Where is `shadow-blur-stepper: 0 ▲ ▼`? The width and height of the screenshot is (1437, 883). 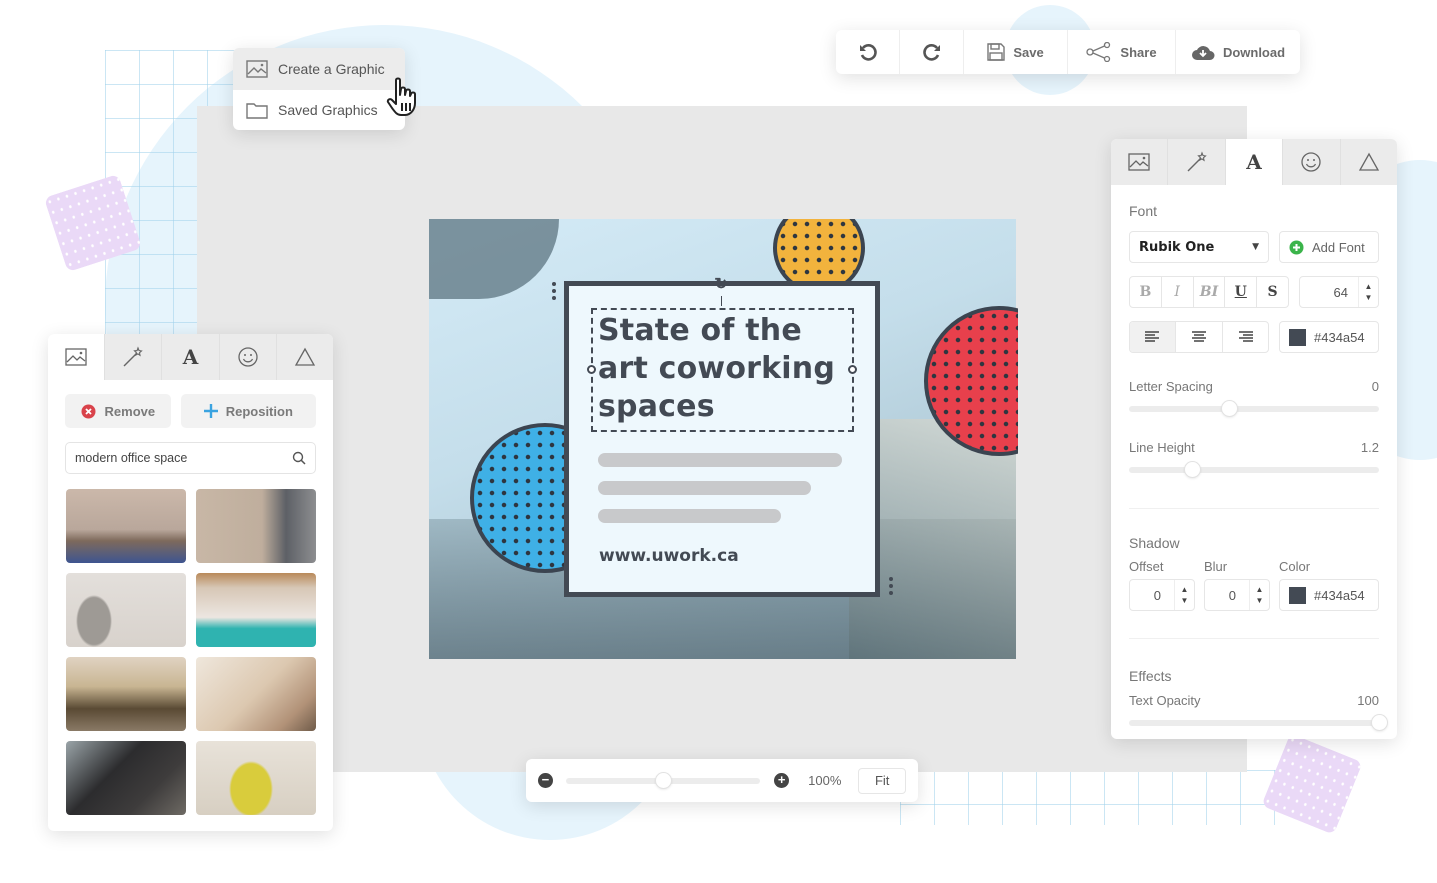
shadow-blur-stepper: 0 ▲ ▼ is located at coordinates (1237, 595).